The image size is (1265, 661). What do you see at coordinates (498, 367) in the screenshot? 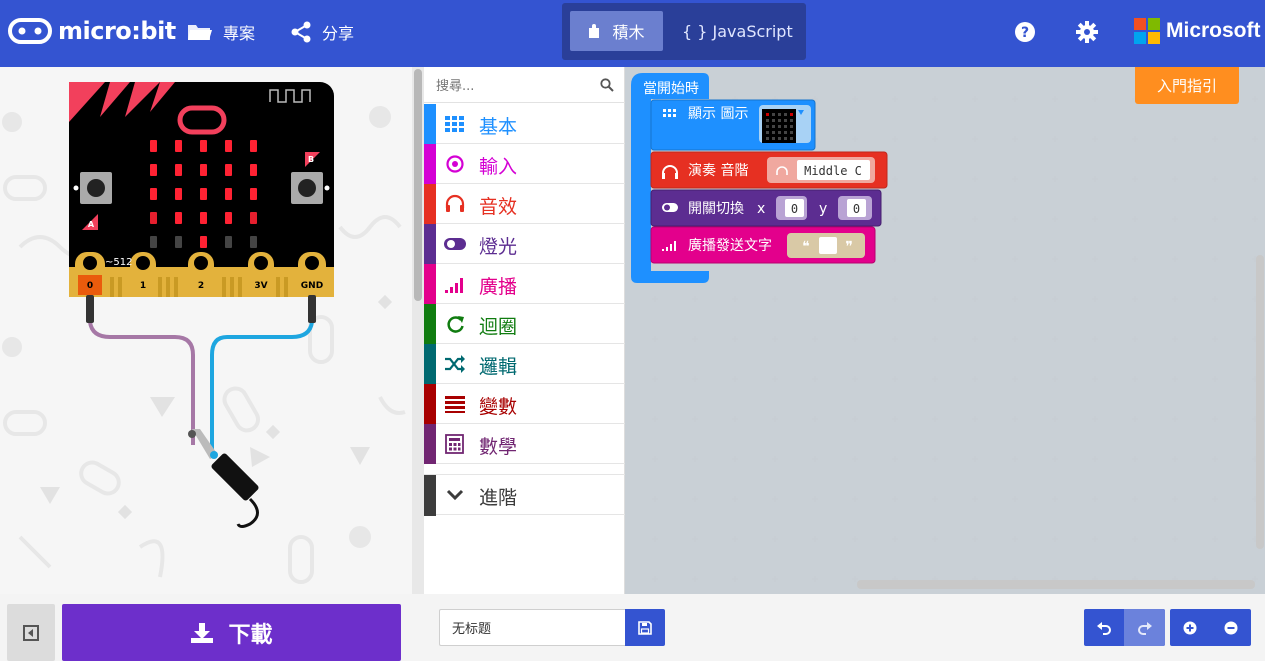
I see `category-logic-label: 邏輯` at bounding box center [498, 367].